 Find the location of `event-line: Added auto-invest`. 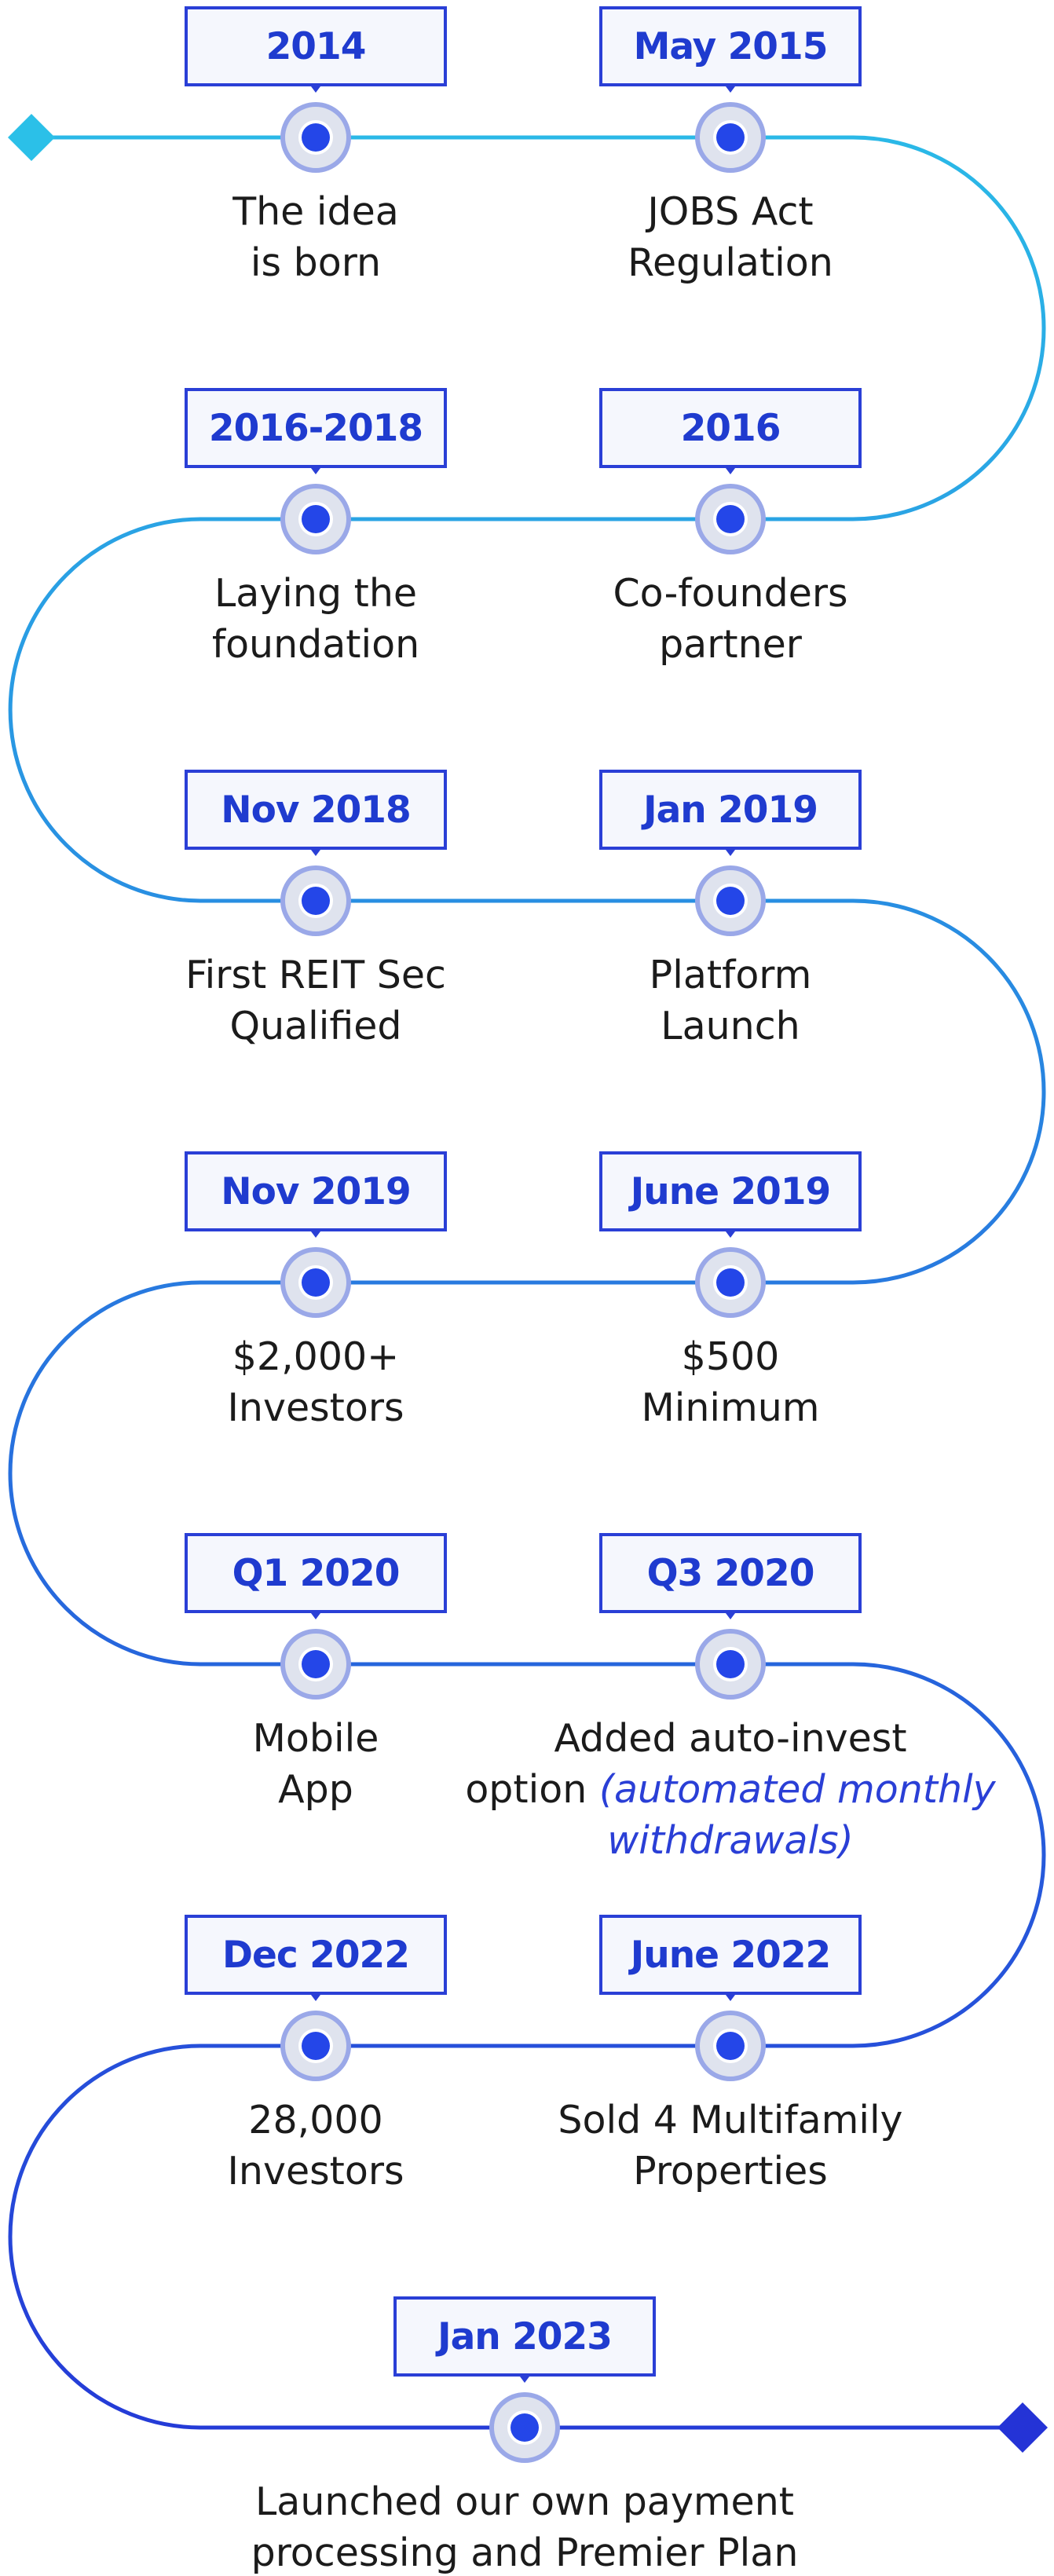

event-line: Added auto-invest is located at coordinates (730, 1738).